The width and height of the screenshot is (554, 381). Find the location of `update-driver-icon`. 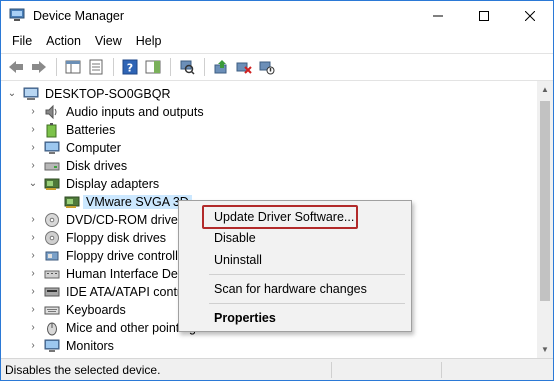

update-driver-icon is located at coordinates (221, 67).